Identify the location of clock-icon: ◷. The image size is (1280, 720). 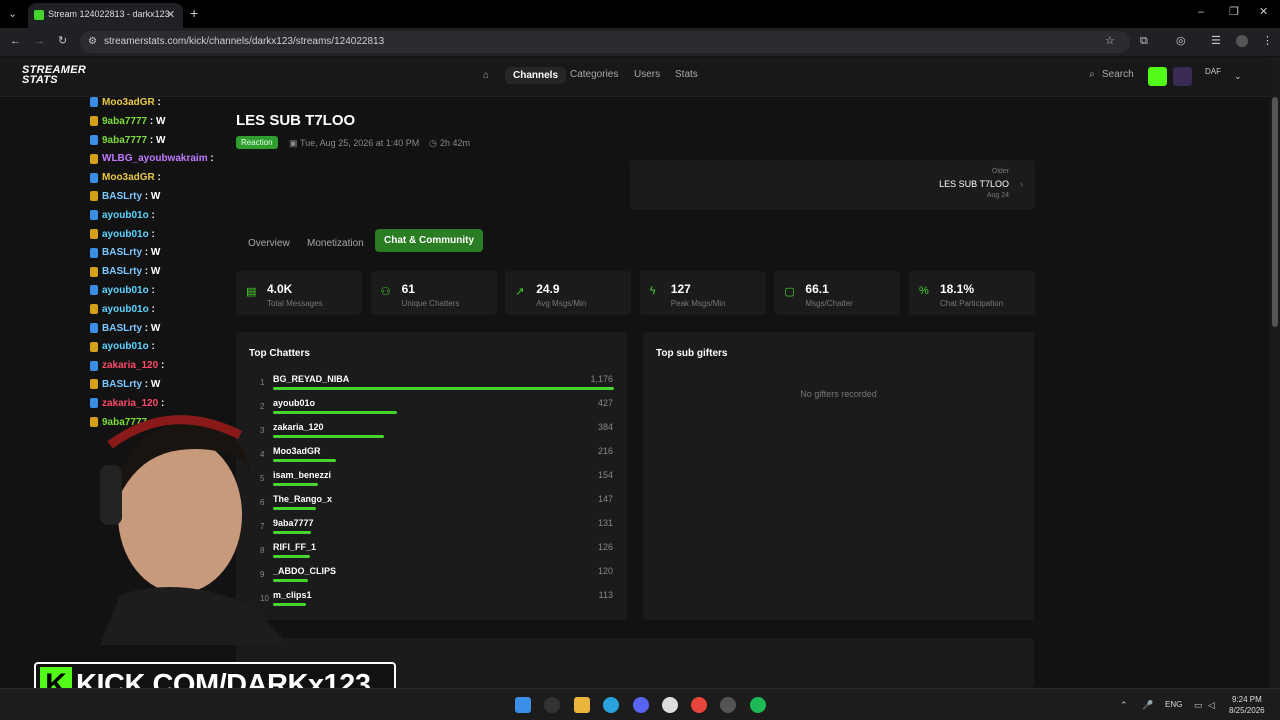
(433, 143).